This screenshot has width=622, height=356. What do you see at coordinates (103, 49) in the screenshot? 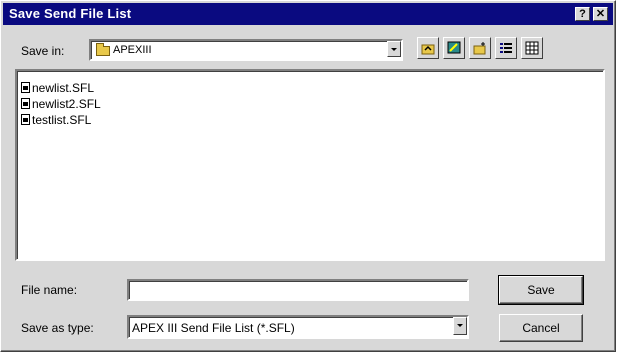
I see `folder-icon` at bounding box center [103, 49].